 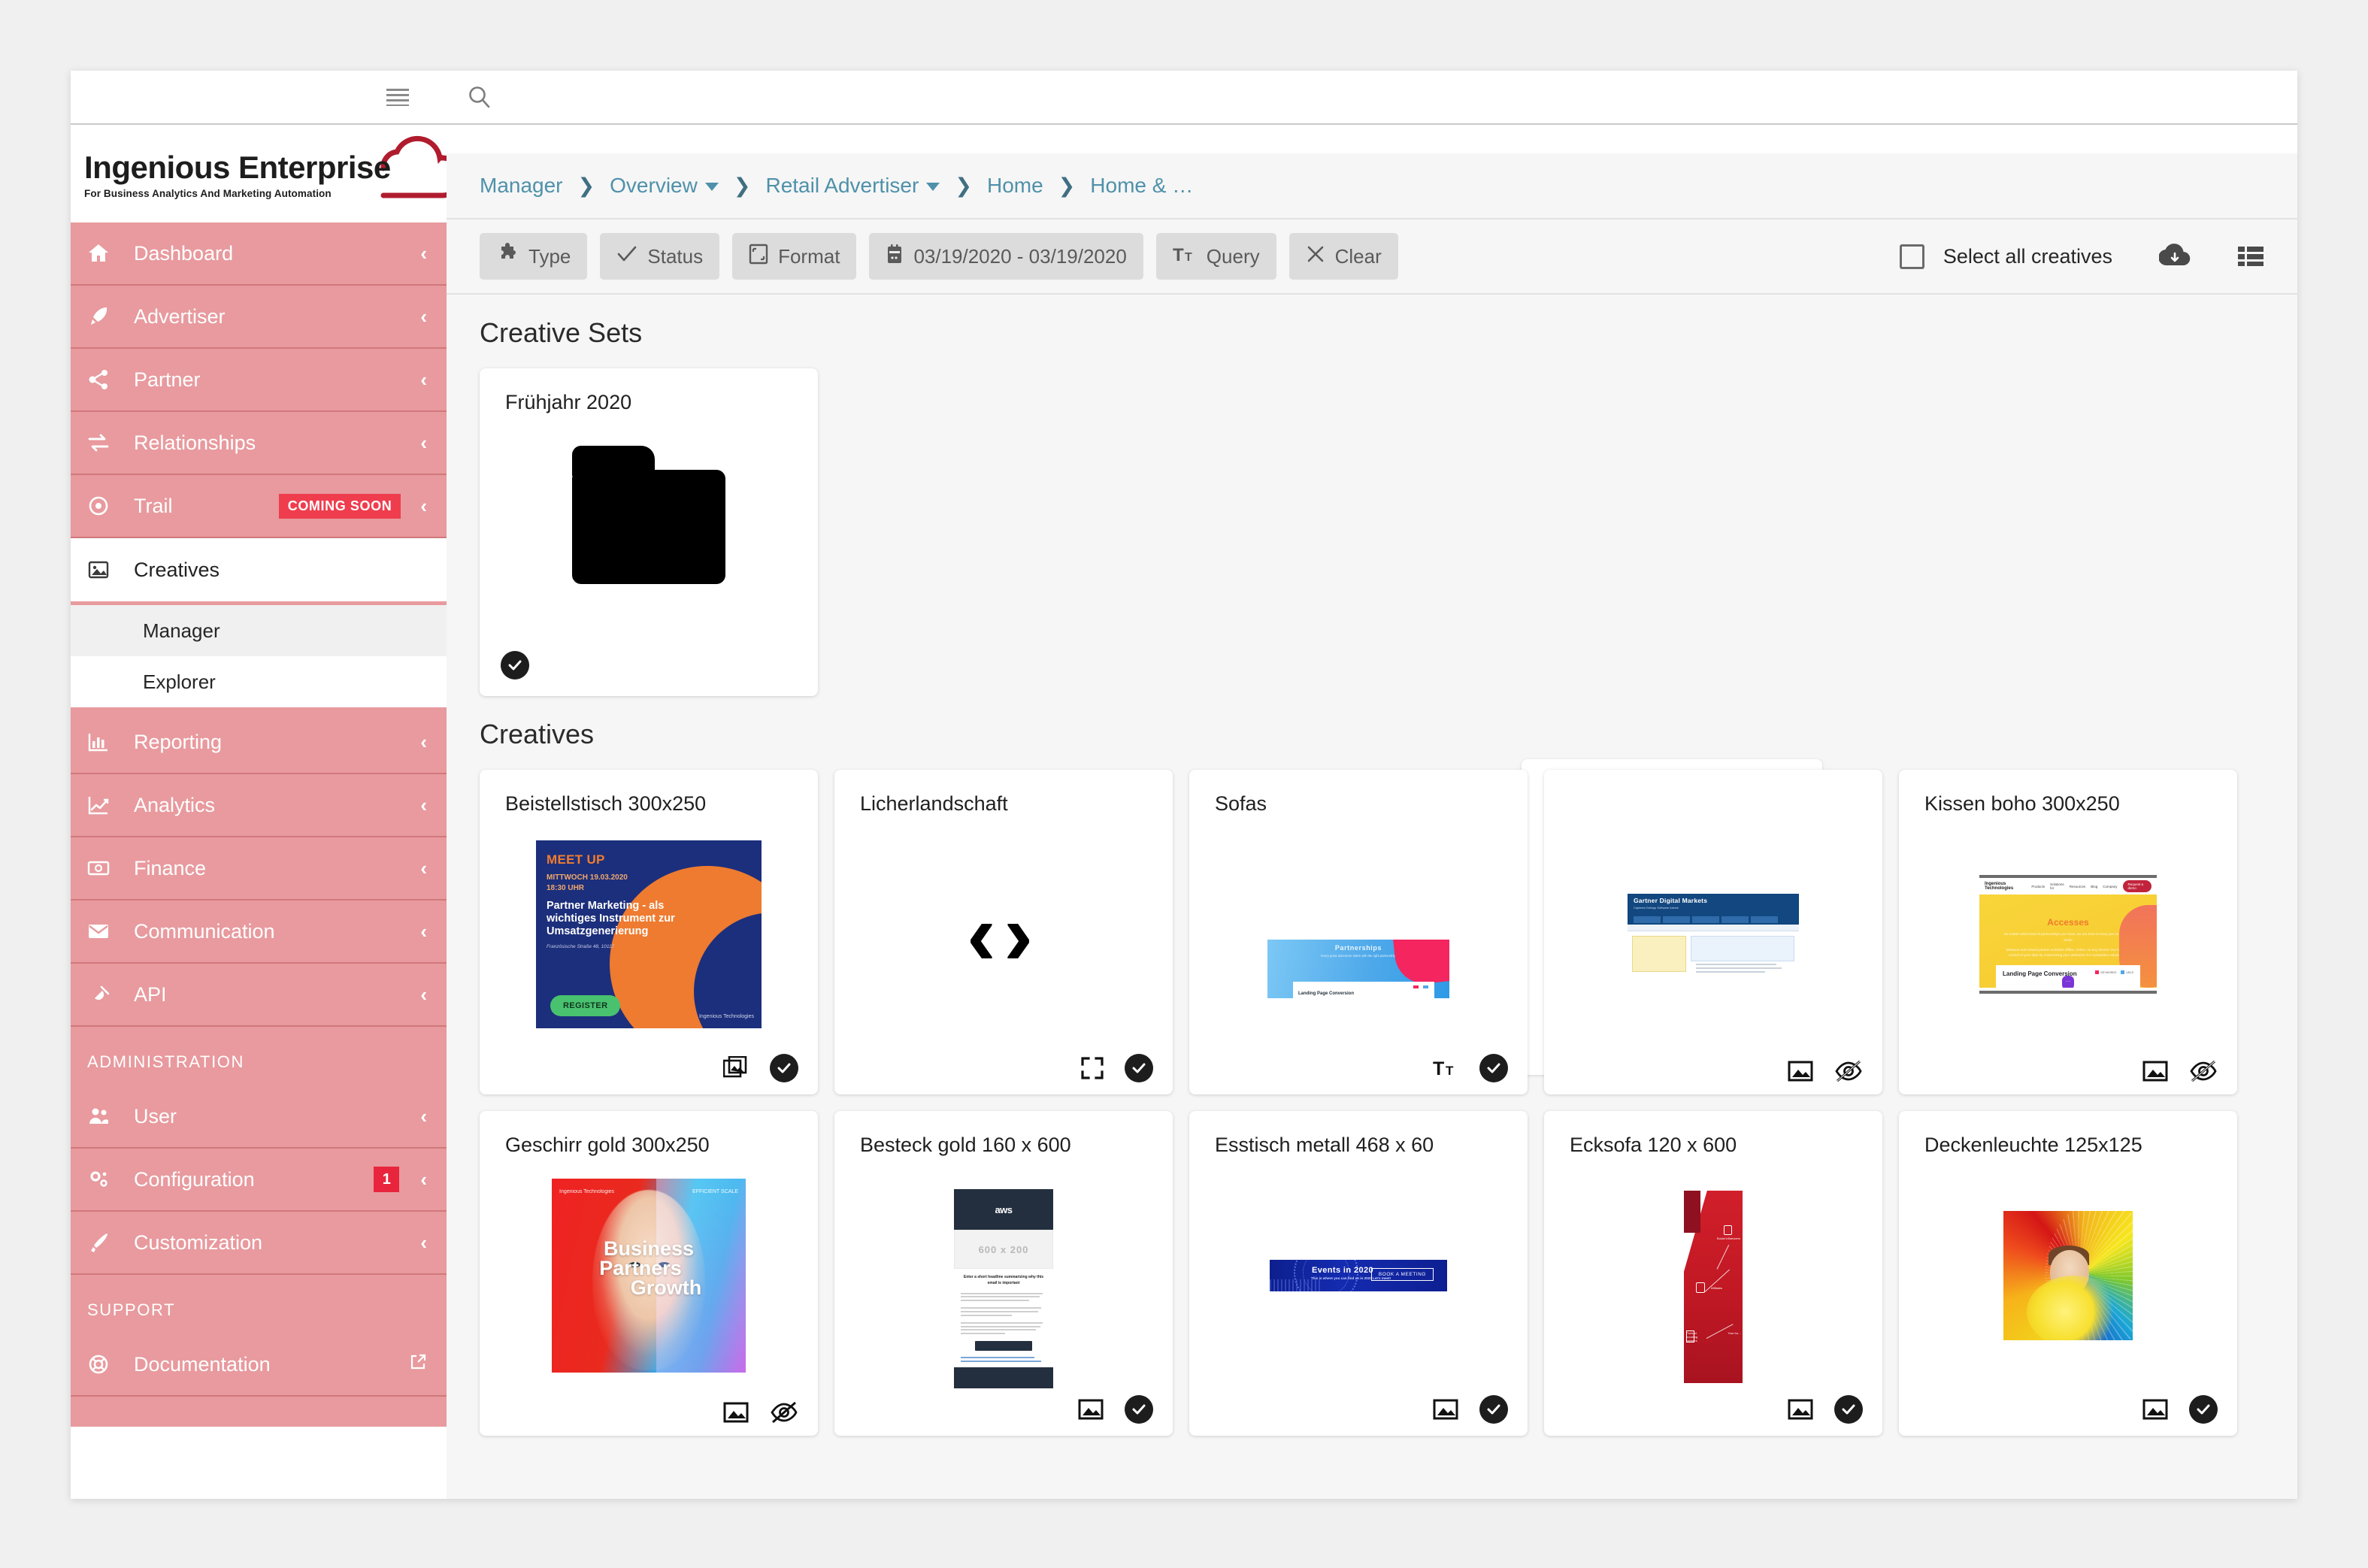 What do you see at coordinates (259, 630) in the screenshot?
I see `sidebar-subitem-manager: Manager` at bounding box center [259, 630].